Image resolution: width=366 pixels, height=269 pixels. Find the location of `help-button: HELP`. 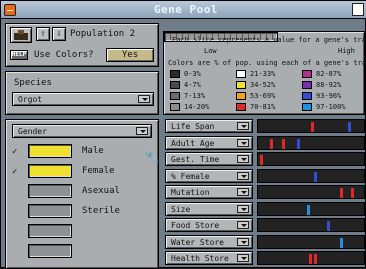

help-button: HELP is located at coordinates (19, 55).